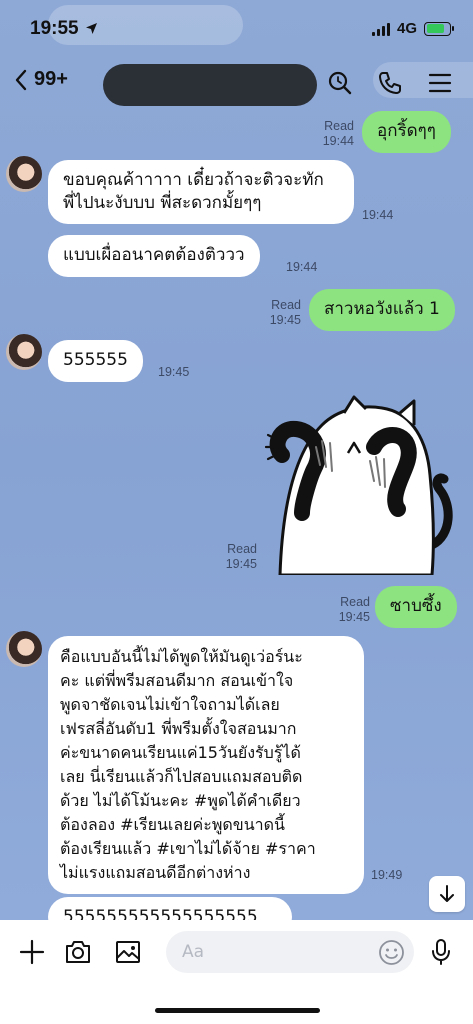 This screenshot has width=473, height=1024. I want to click on status-bar: 19:55 4G, so click(236, 28).